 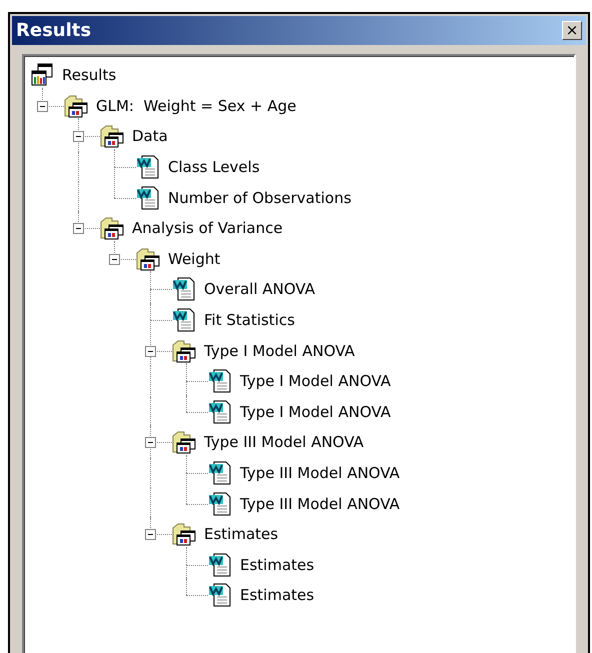 I want to click on tree-item: Fit Statistics, so click(x=249, y=320).